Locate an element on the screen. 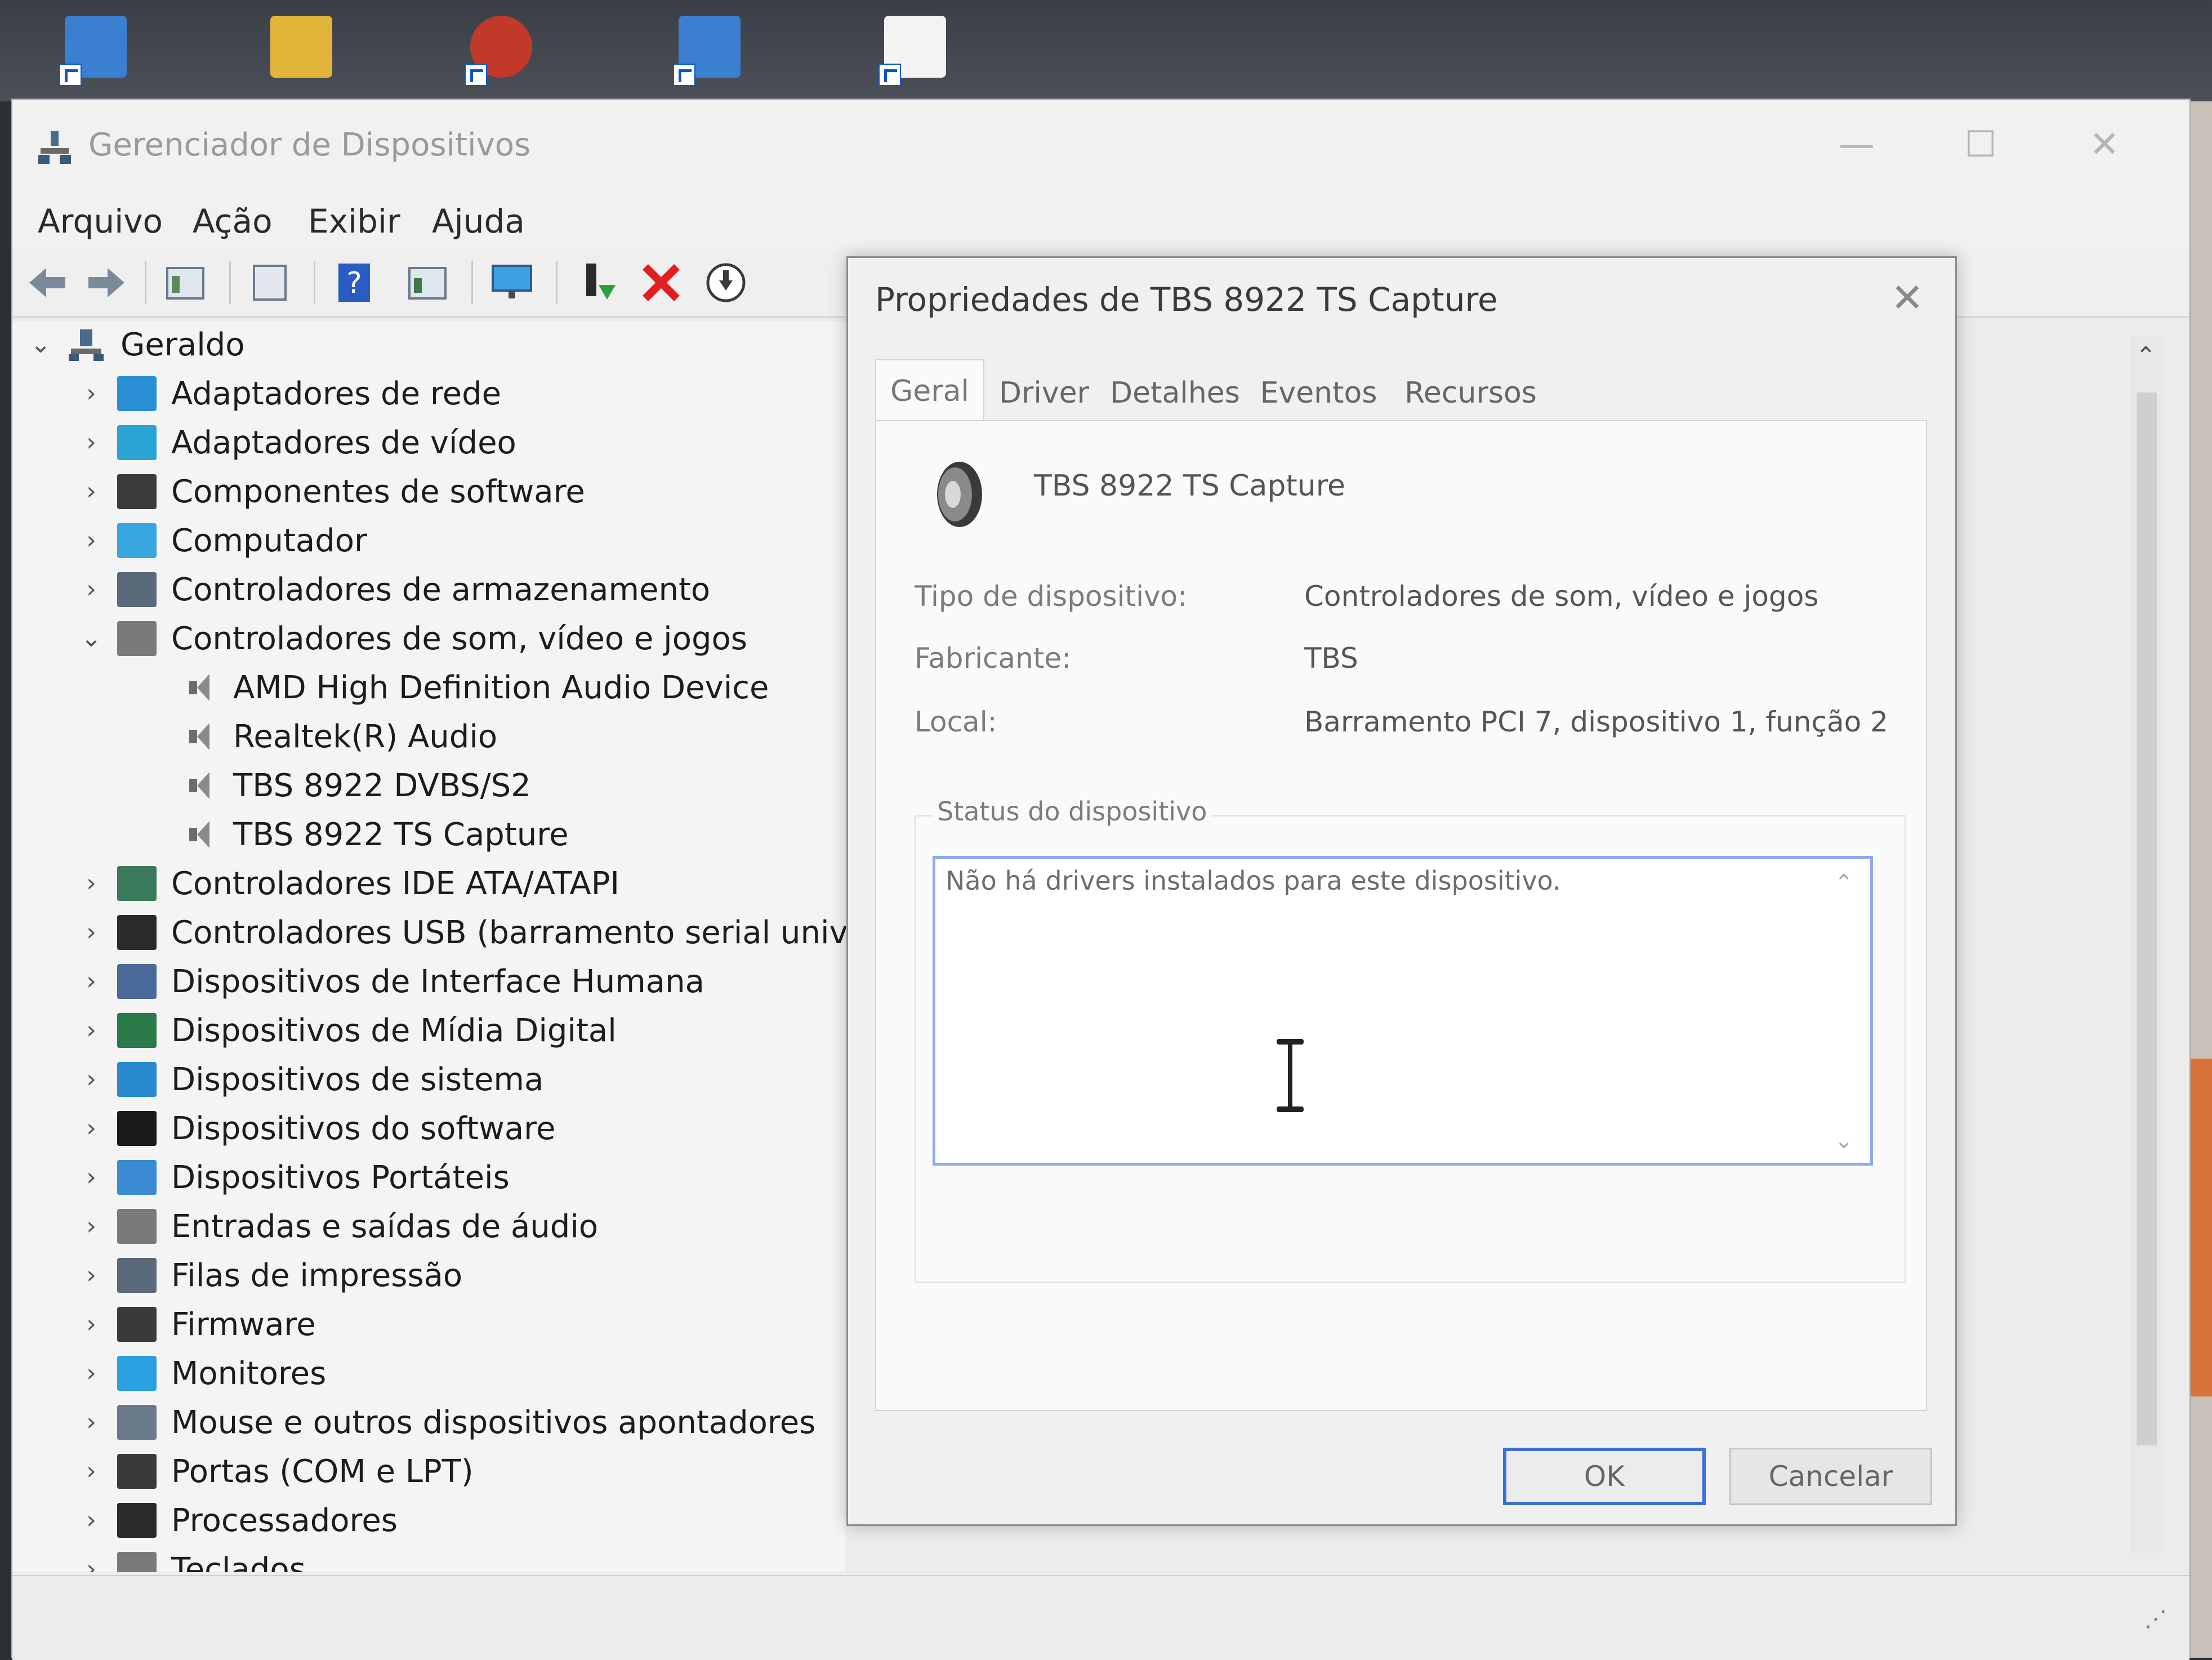 The height and width of the screenshot is (1660, 2212). tree-category: › Mouse e outros dispositivos apontadores is located at coordinates (447, 1422).